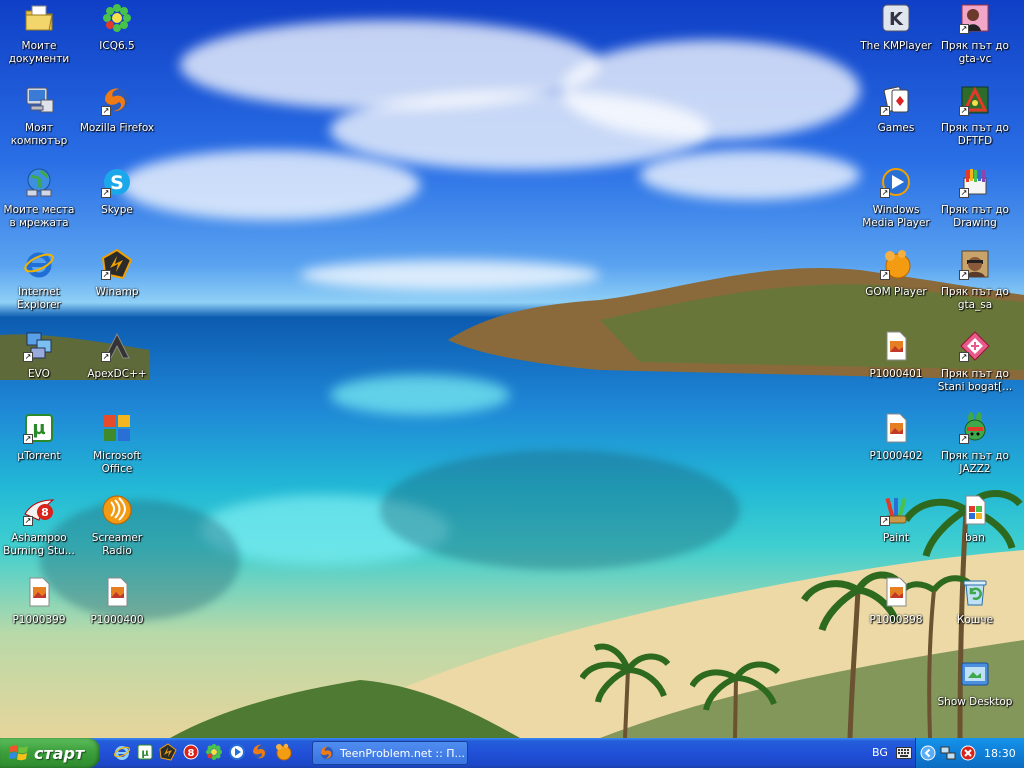  Describe the element at coordinates (117, 613) in the screenshot. I see `desktop-icon-p1000400: P1000400` at that location.